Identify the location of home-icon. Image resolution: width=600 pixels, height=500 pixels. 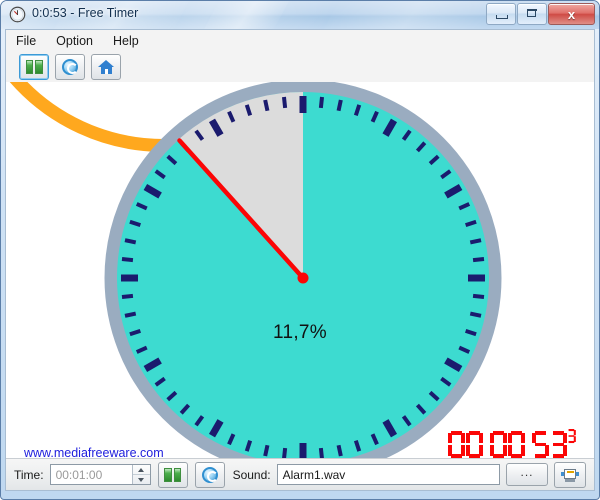
(106, 67).